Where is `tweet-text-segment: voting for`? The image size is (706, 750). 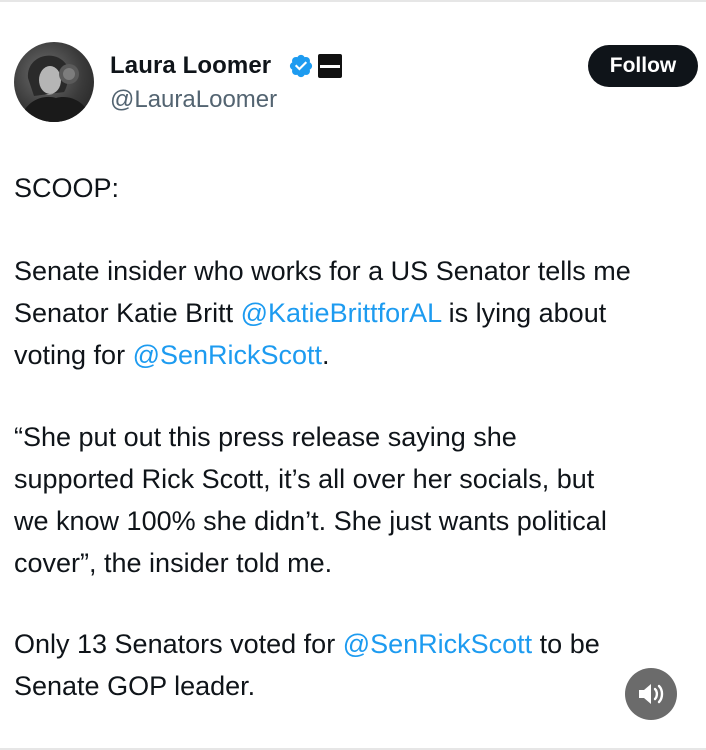
tweet-text-segment: voting for is located at coordinates (73, 355).